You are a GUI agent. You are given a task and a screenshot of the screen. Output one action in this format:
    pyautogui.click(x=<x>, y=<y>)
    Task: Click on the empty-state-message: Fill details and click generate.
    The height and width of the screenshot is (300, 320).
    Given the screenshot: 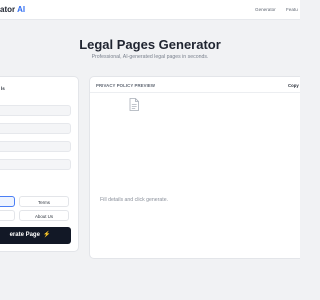 What is the action you would take?
    pyautogui.click(x=134, y=200)
    